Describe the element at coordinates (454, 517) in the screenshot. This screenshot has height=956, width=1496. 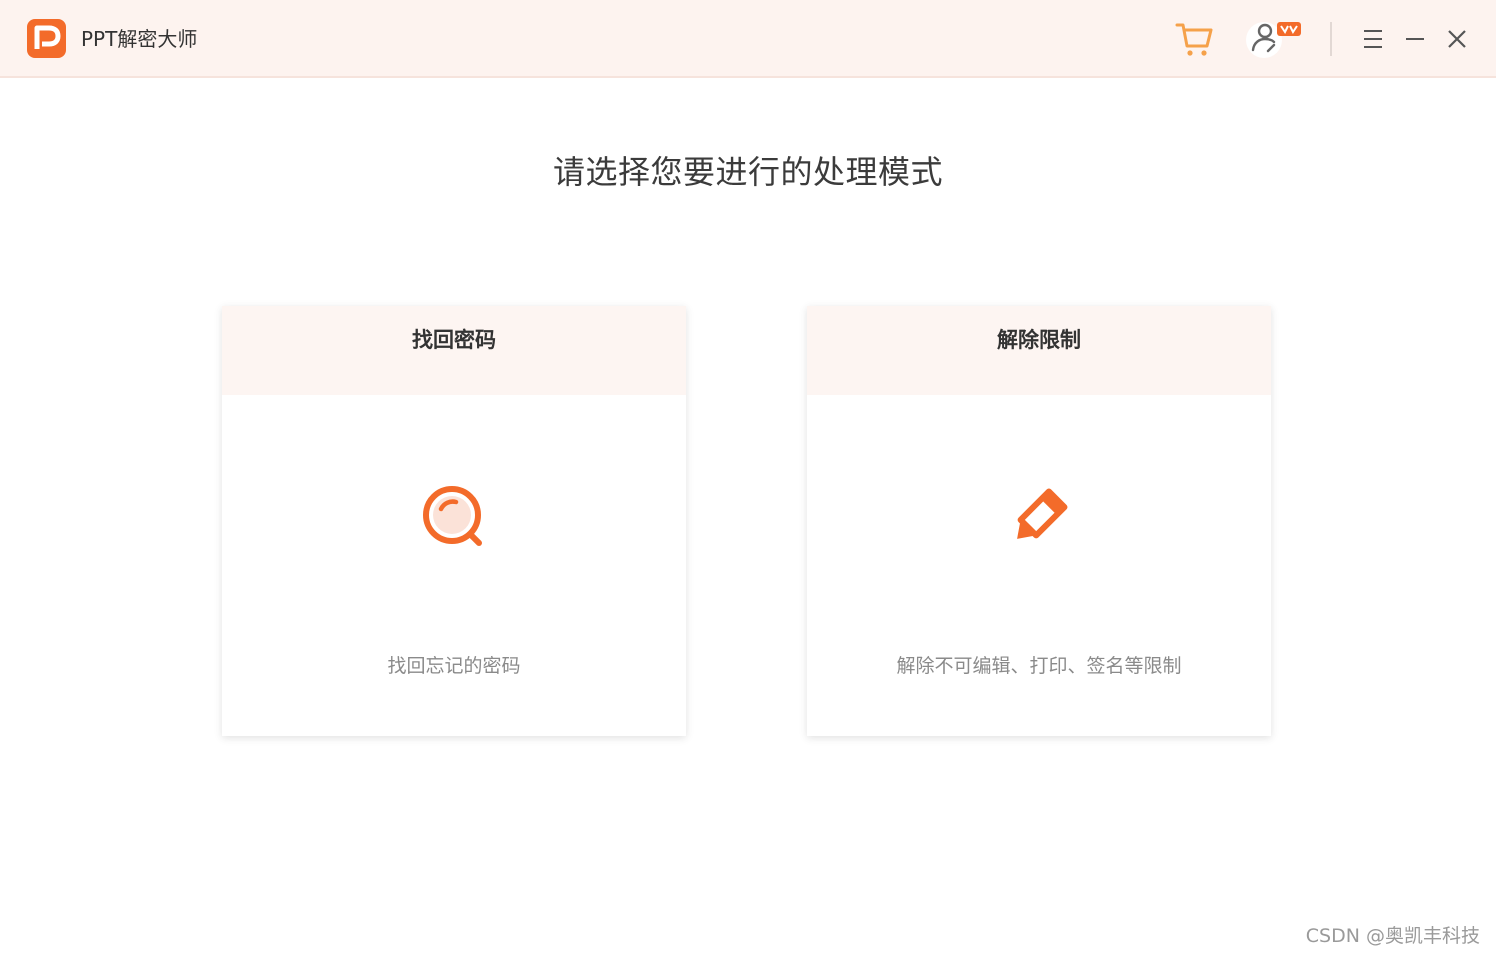
I see `search-icon` at that location.